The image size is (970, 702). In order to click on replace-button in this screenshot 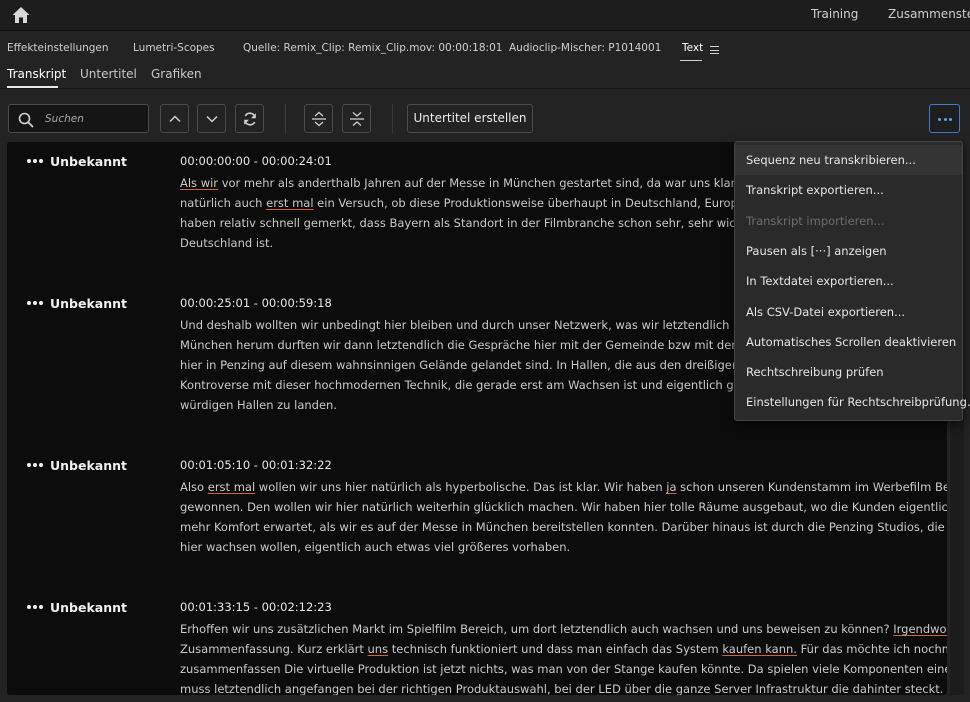, I will do `click(249, 118)`.